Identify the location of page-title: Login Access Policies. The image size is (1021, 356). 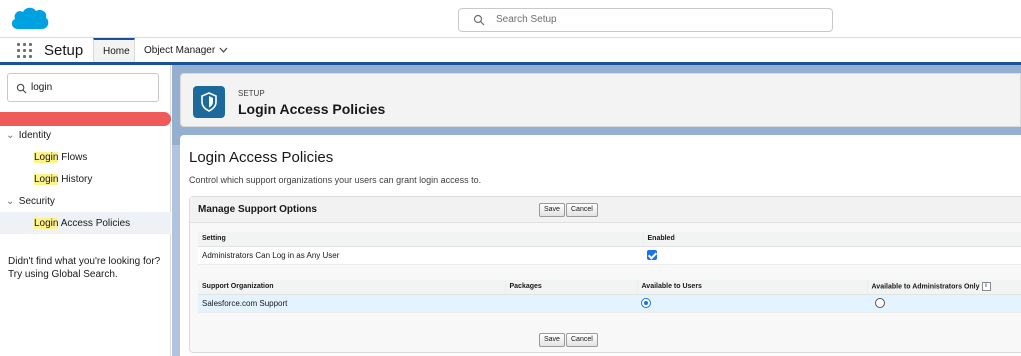
(261, 157).